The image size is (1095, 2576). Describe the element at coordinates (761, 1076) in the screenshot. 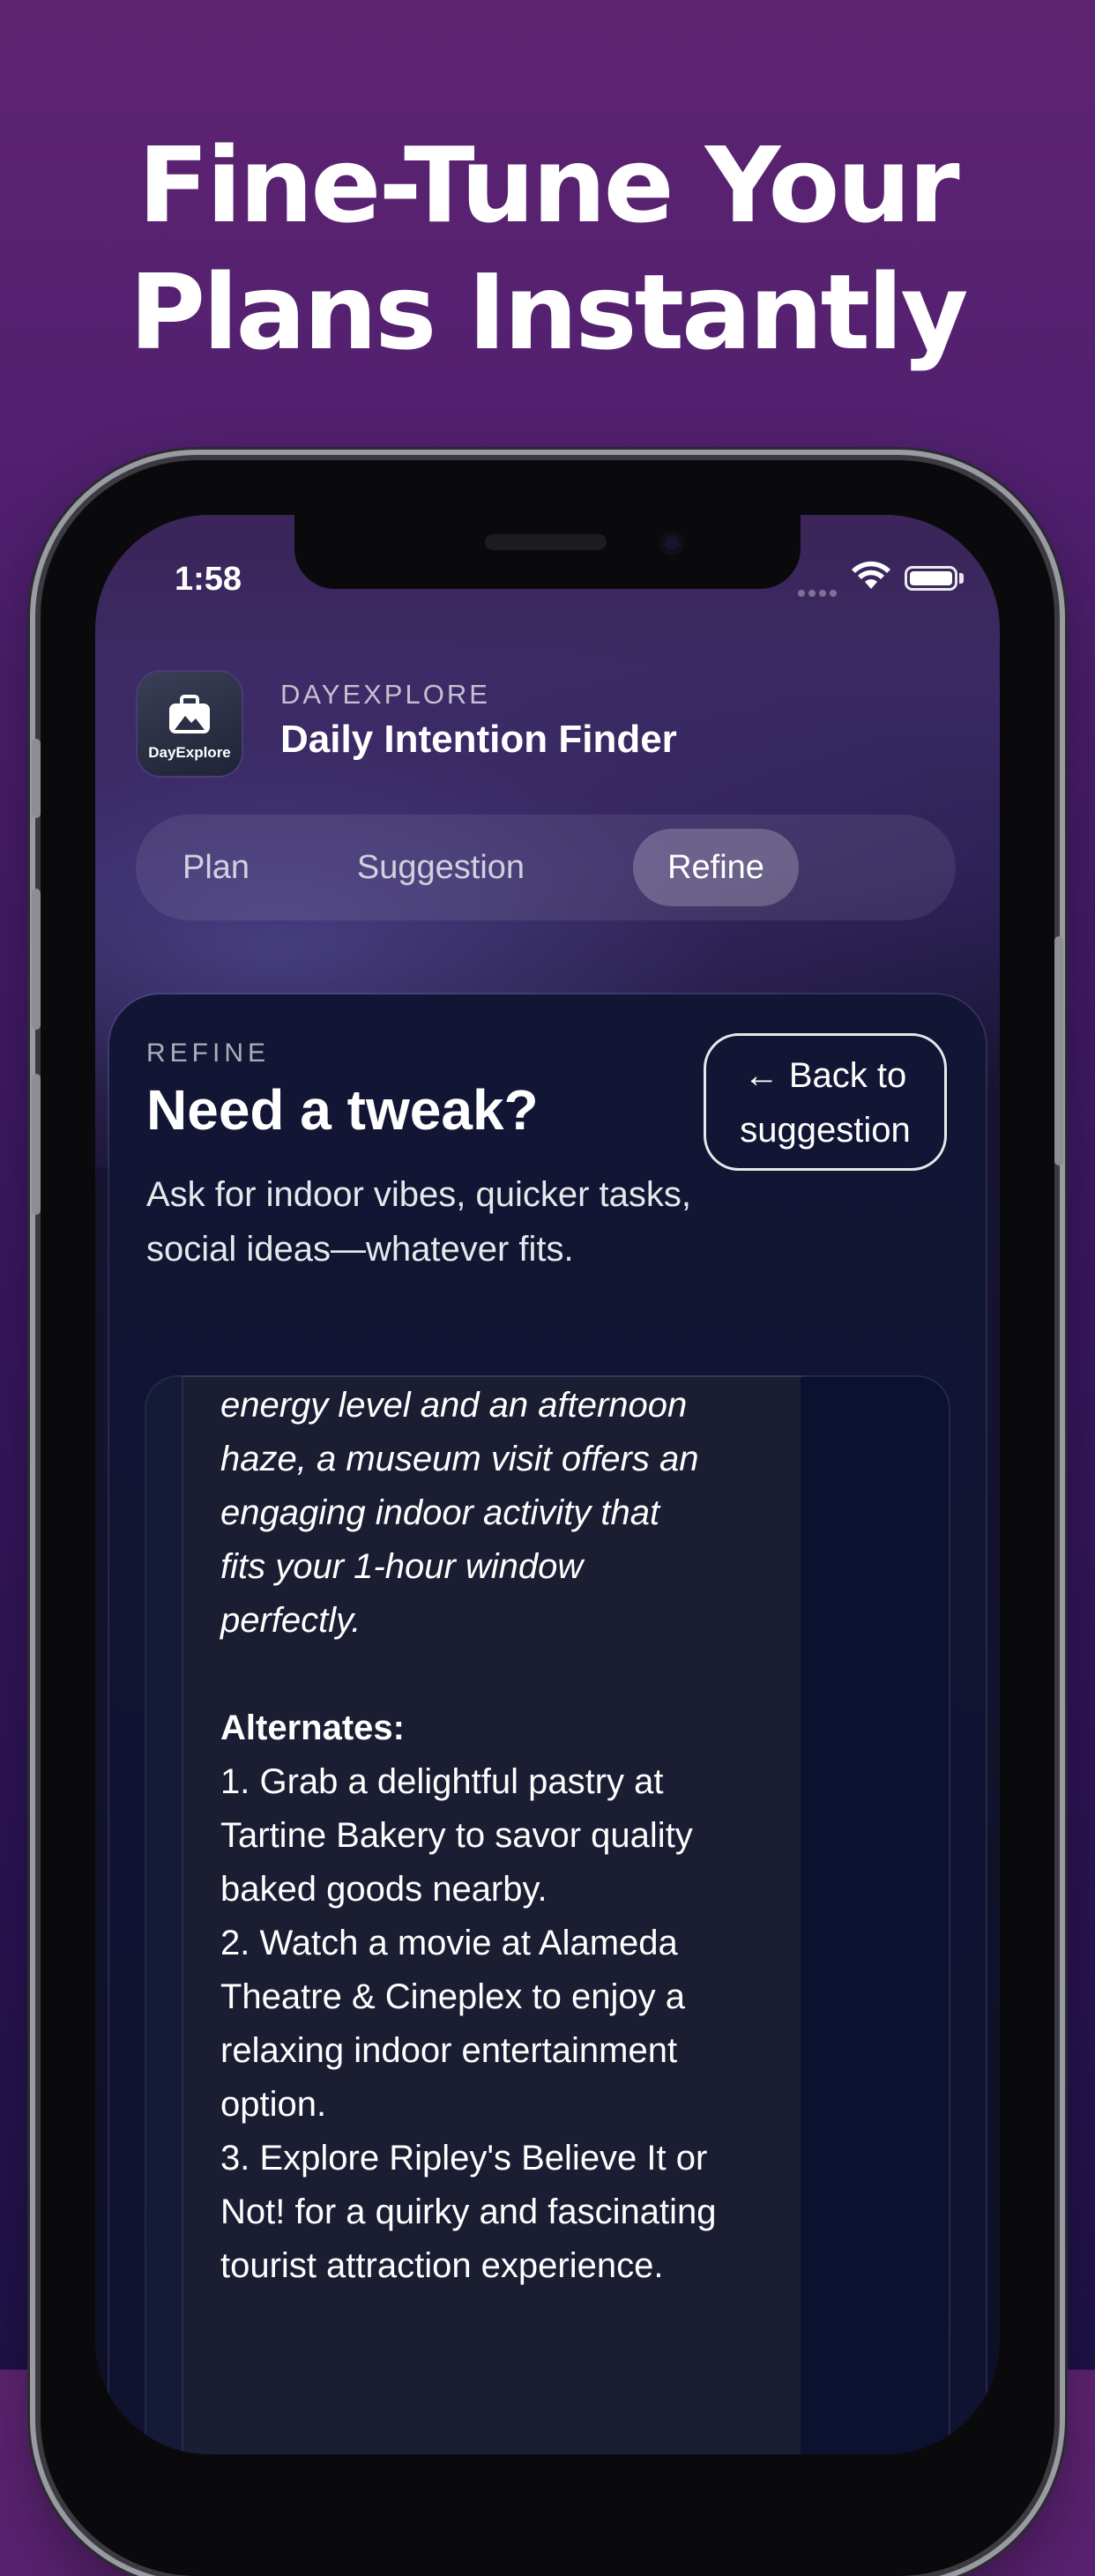

I see `back-arrow-icon: ←` at that location.